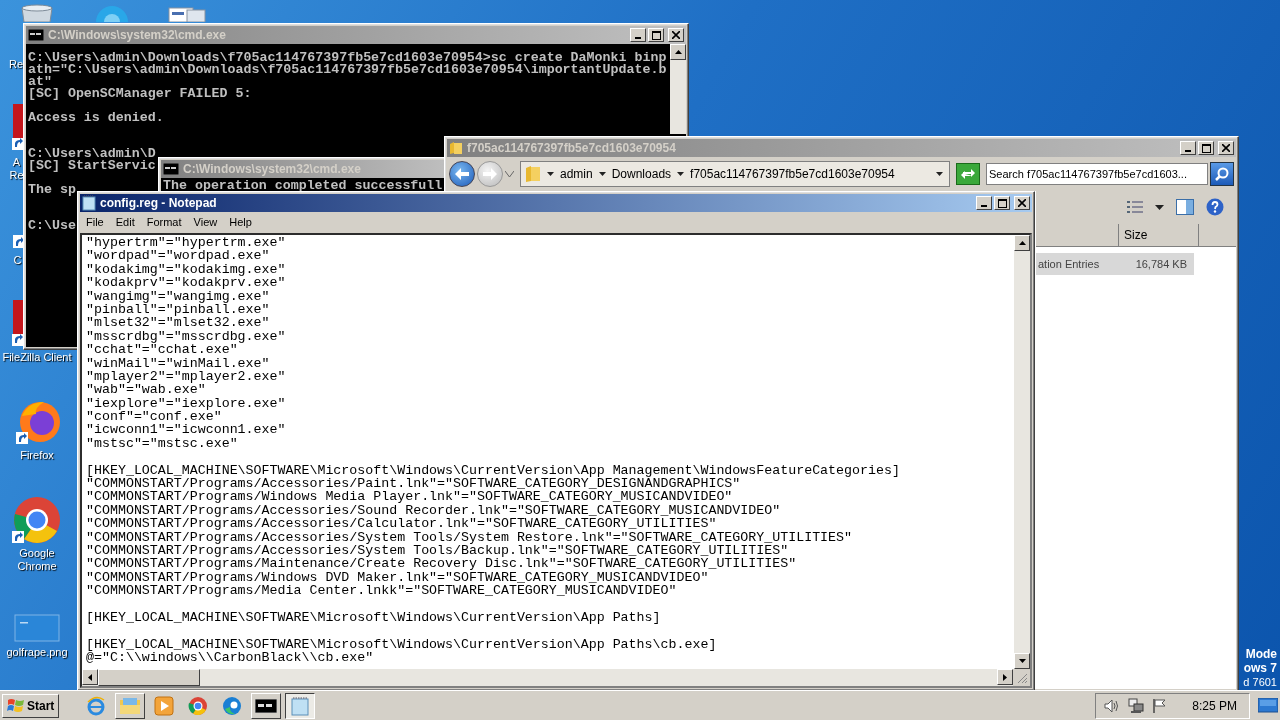 This screenshot has height=720, width=1280. I want to click on text-line: "COMMONSTART/Programs/Windows DVD Maker.lnk"="SOFTWARE_CATEGORY_MUSICANDVIDEO", so click(397, 577).